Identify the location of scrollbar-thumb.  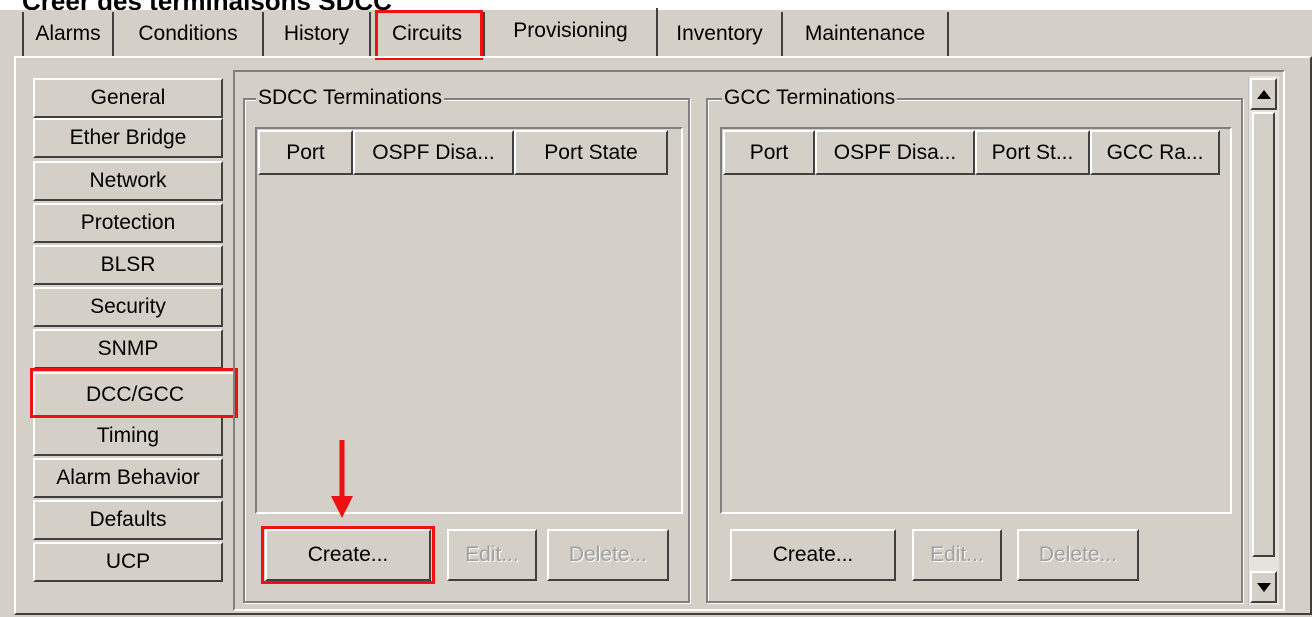
(1263, 334).